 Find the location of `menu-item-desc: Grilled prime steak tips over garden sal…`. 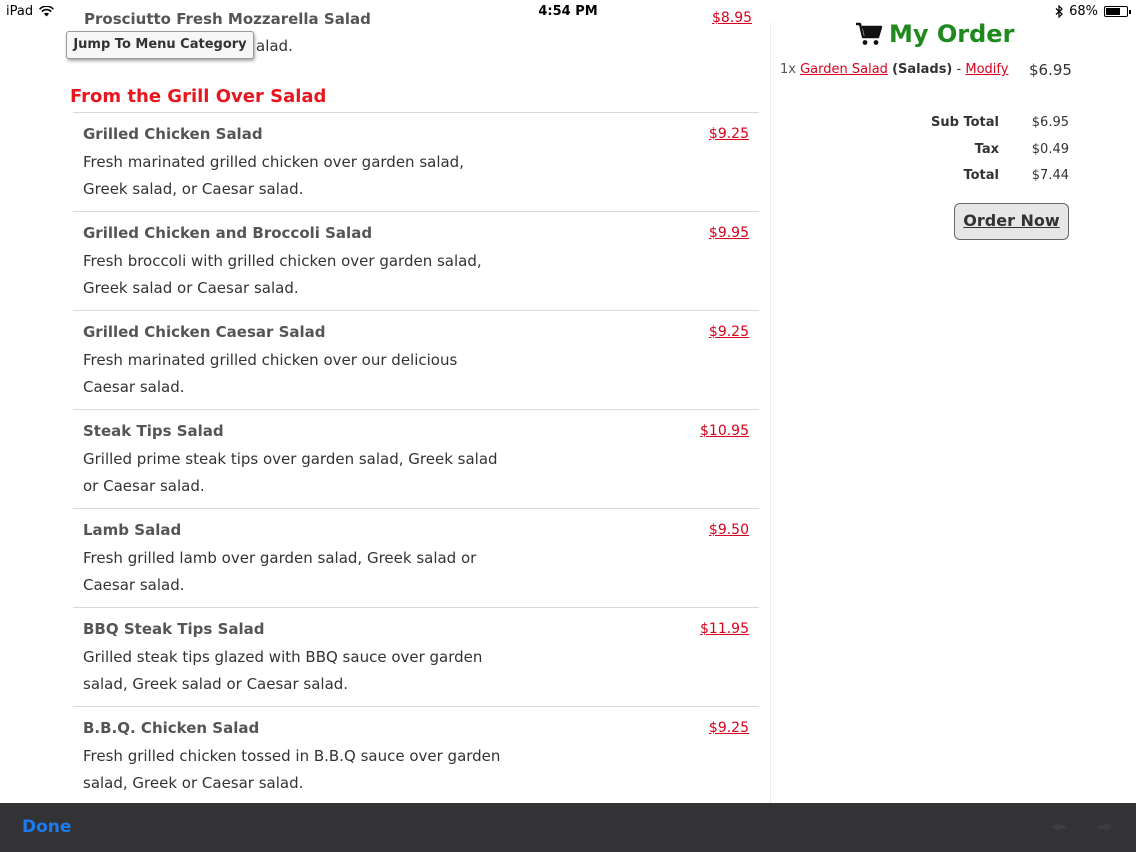

menu-item-desc: Grilled prime steak tips over garden sal… is located at coordinates (290, 472).